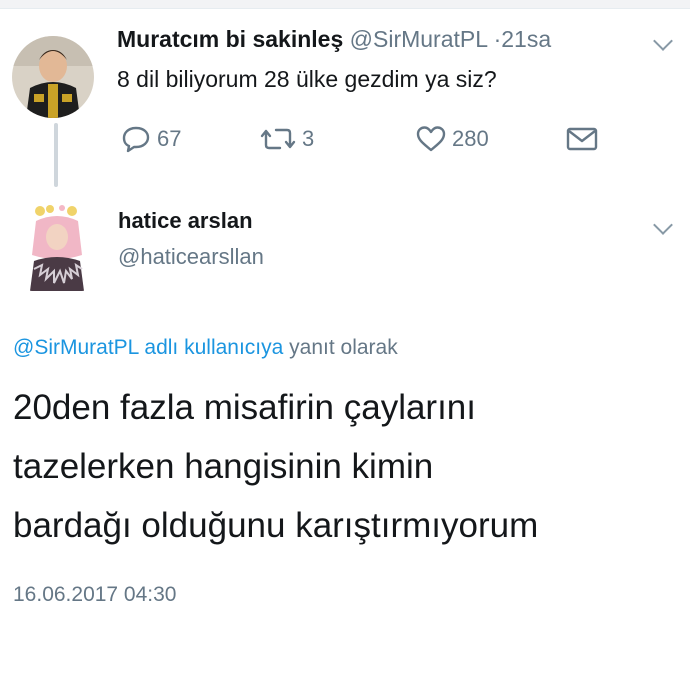 This screenshot has width=690, height=690. Describe the element at coordinates (276, 525) in the screenshot. I see `reply-text-line: bardağı olduğunu karıştırmıyorum` at that location.